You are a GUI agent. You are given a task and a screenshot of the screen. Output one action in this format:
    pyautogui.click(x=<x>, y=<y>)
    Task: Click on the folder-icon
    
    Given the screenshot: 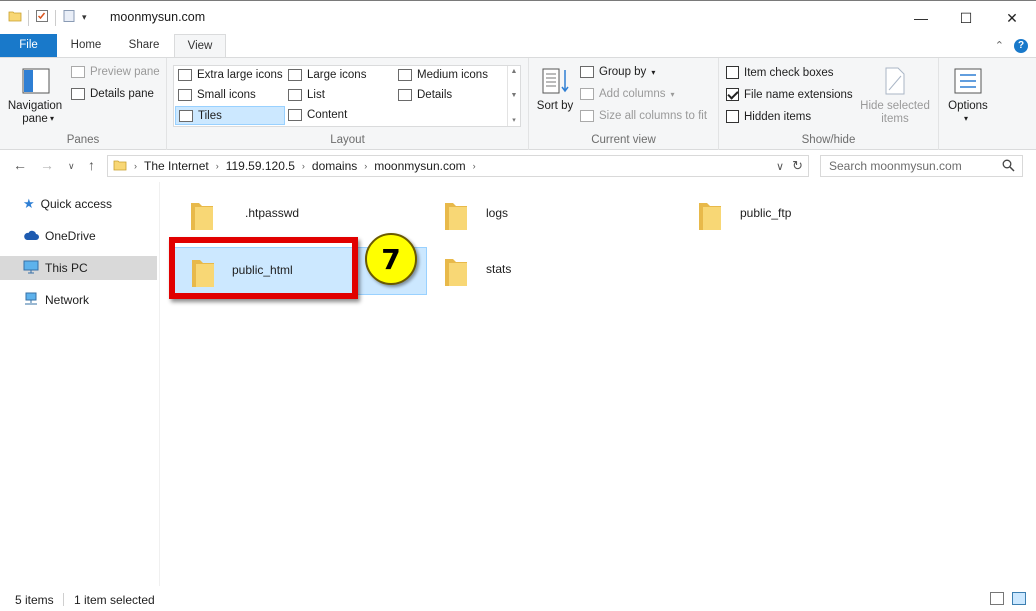 What is the action you would take?
    pyautogui.click(x=456, y=217)
    